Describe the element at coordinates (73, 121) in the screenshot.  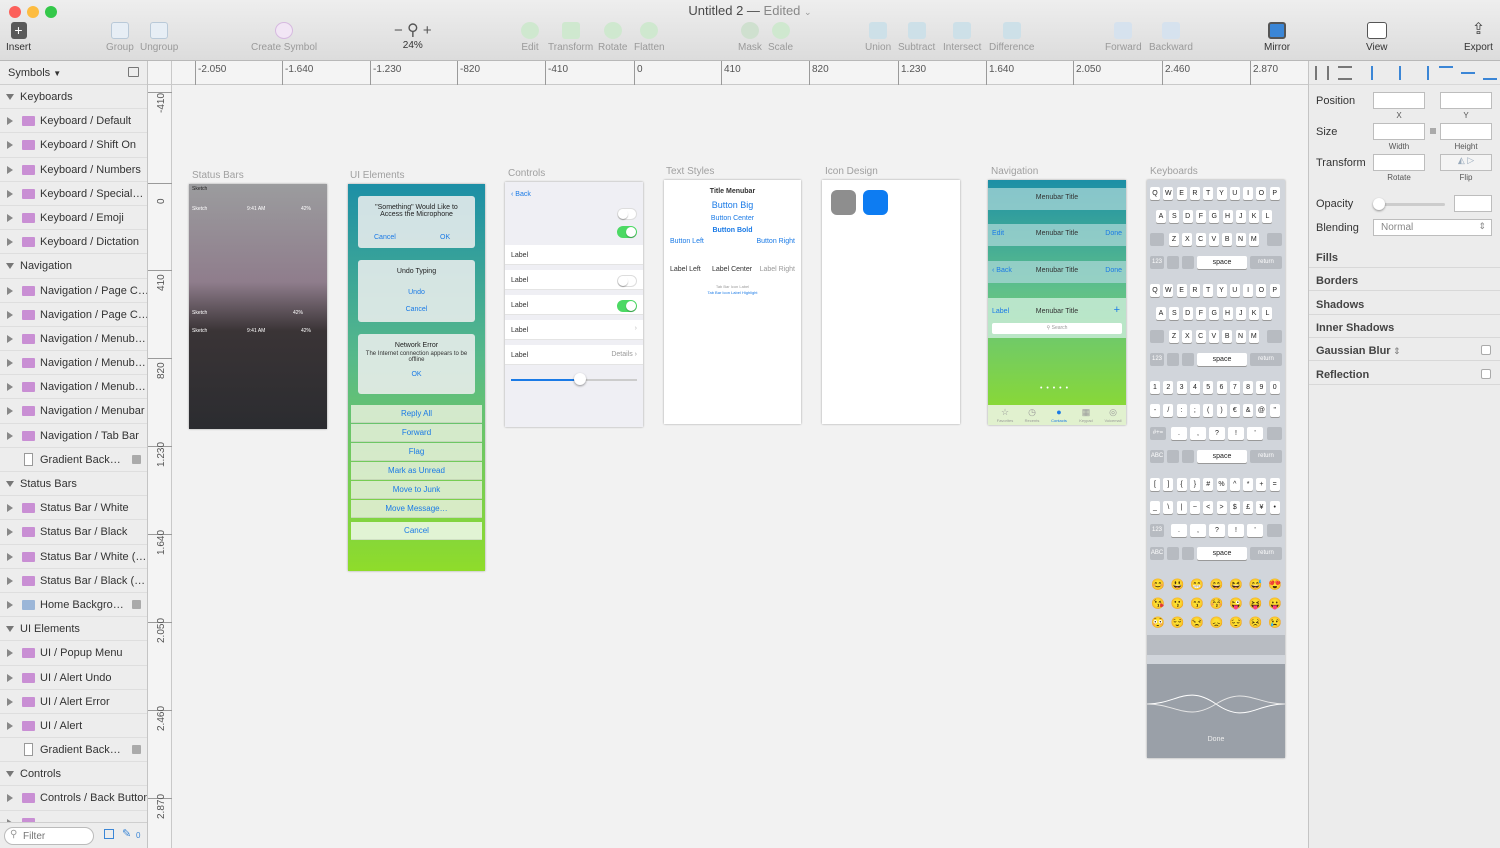
I see `layer-item: Keyboard / Default` at that location.